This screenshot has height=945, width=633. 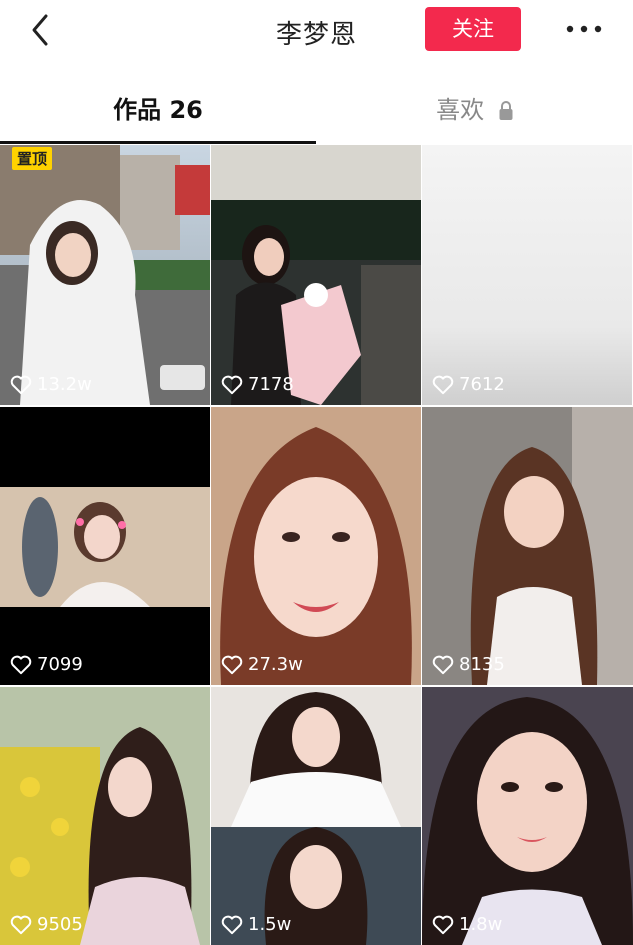 I want to click on like-count: 1.5w, so click(x=256, y=924).